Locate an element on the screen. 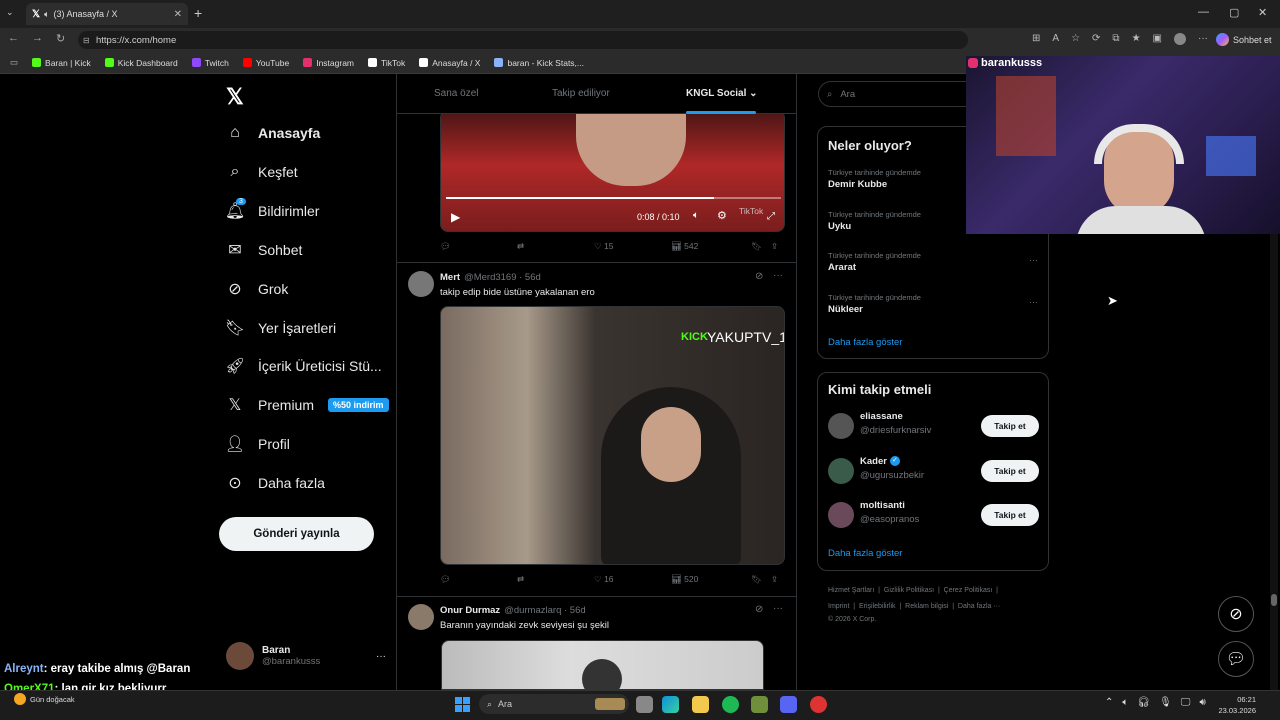 This screenshot has height=720, width=1280. weather-widget: Gün doğacak is located at coordinates (44, 699).